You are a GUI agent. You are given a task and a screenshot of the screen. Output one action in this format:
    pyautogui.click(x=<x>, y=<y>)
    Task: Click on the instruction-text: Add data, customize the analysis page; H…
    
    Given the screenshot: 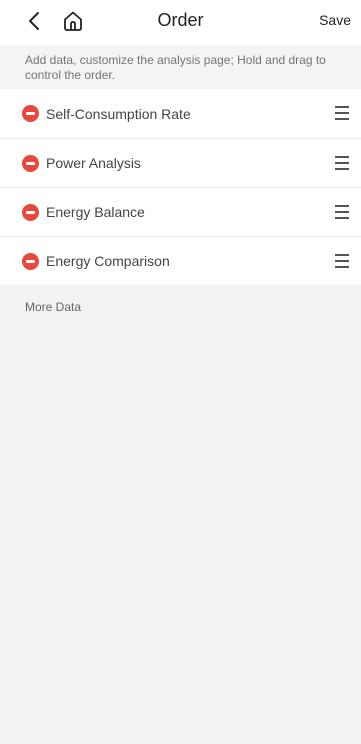 What is the action you would take?
    pyautogui.click(x=180, y=67)
    